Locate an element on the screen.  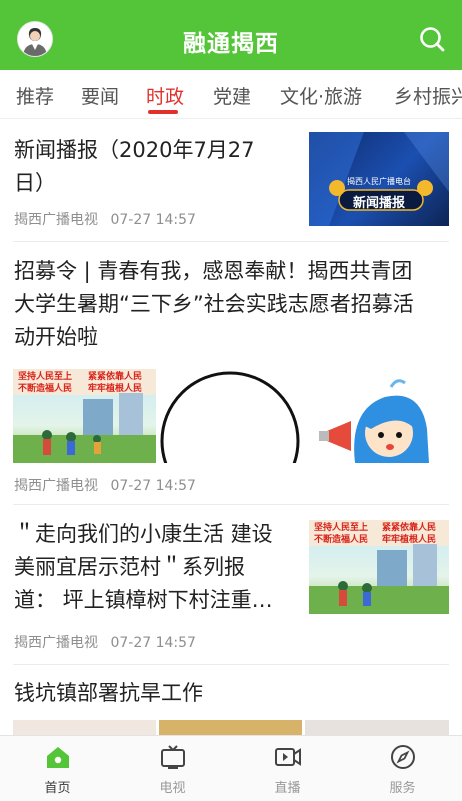
compass-icon is located at coordinates (403, 757).